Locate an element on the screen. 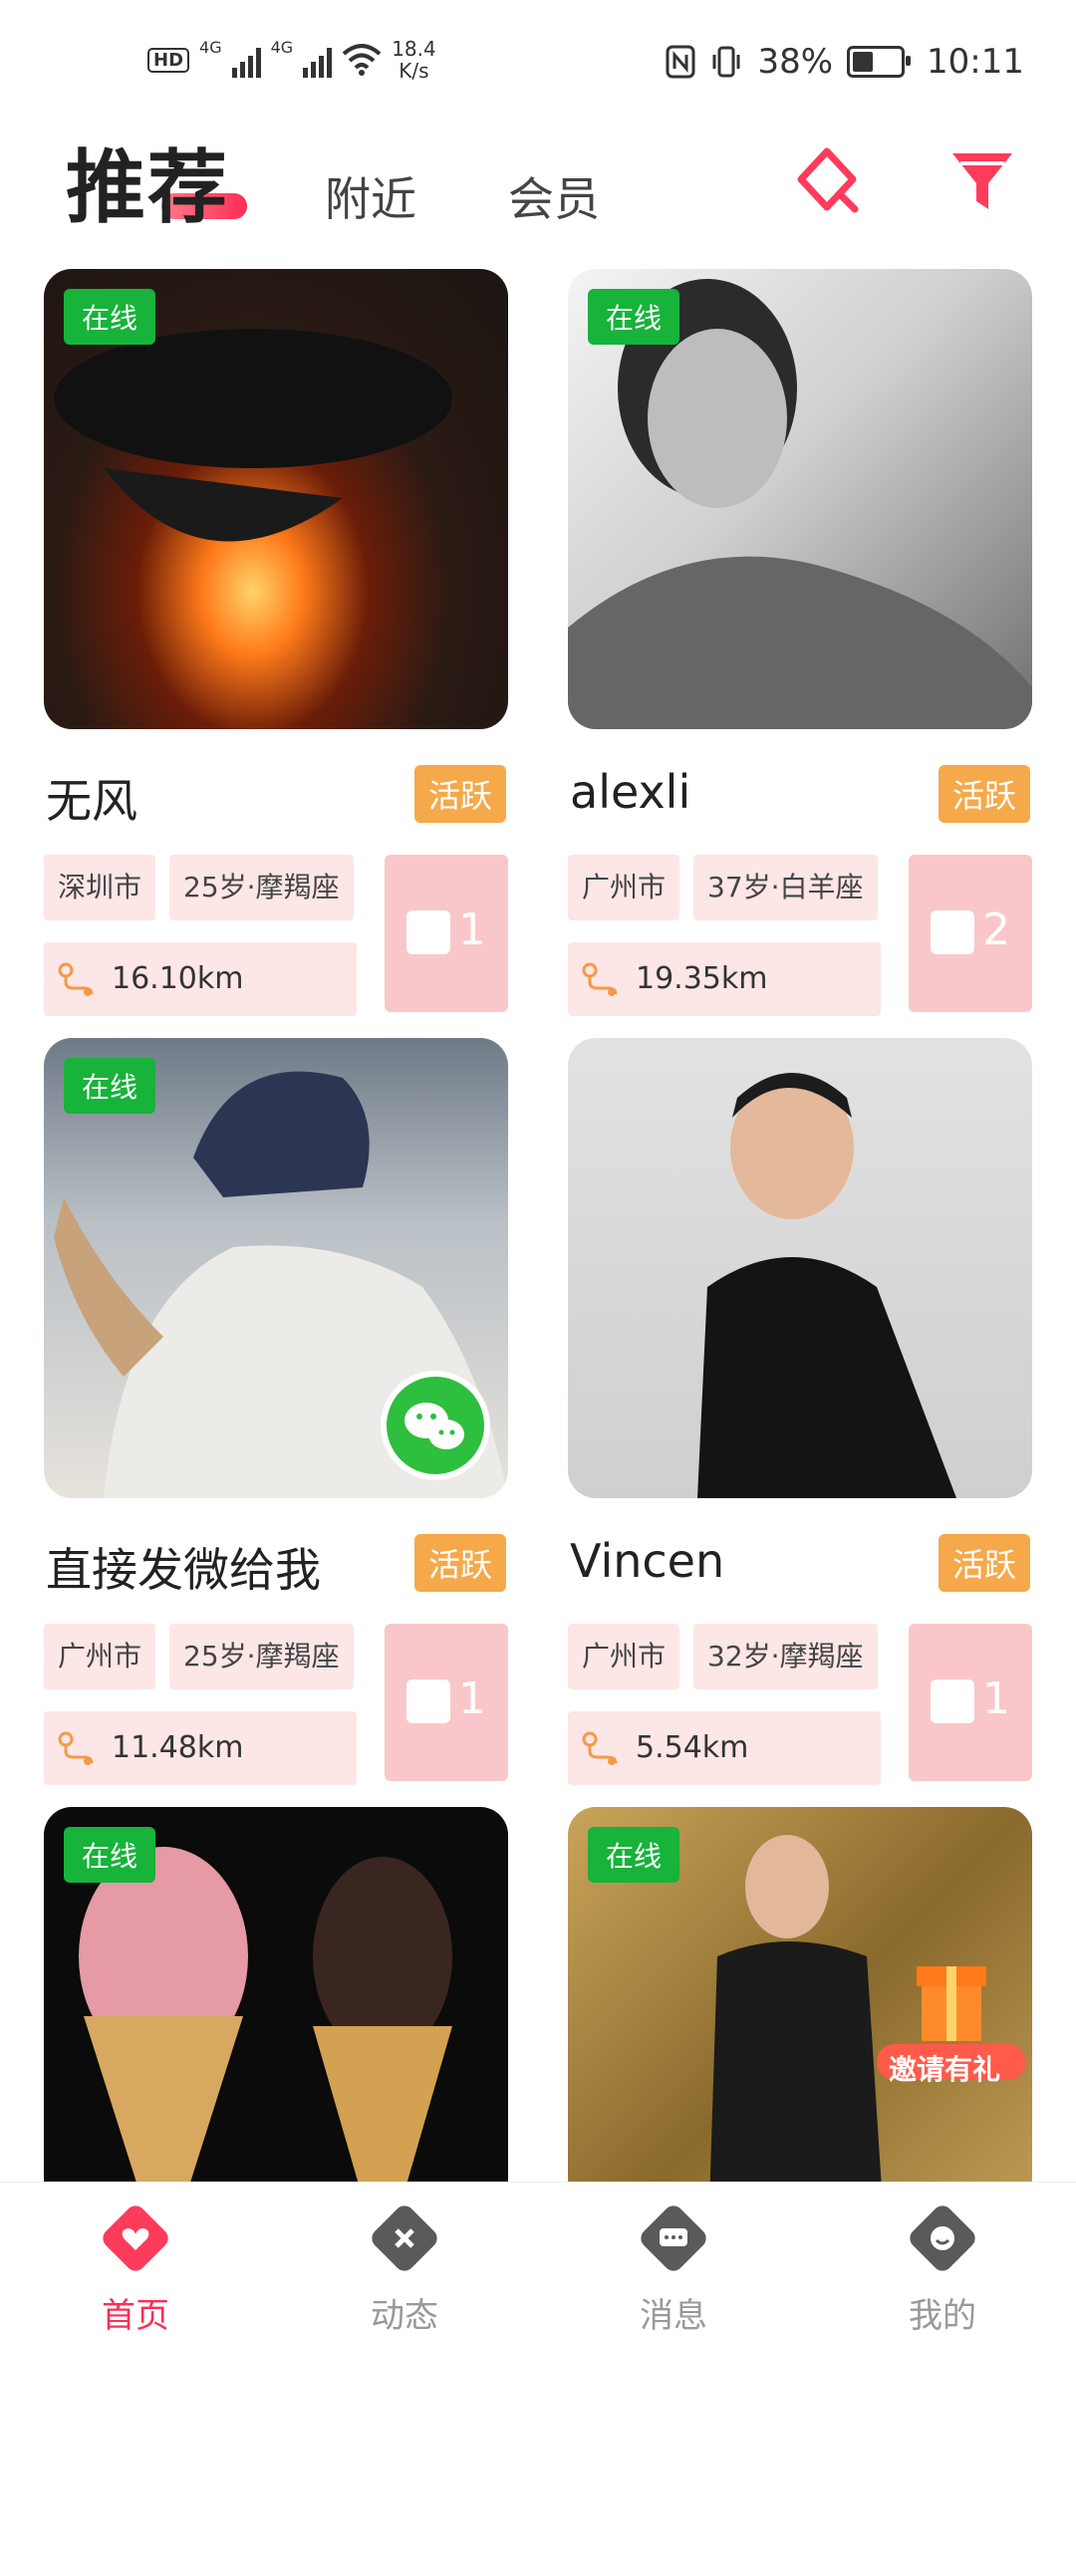 The image size is (1076, 2576). distance-tag: 5.54km is located at coordinates (724, 1748).